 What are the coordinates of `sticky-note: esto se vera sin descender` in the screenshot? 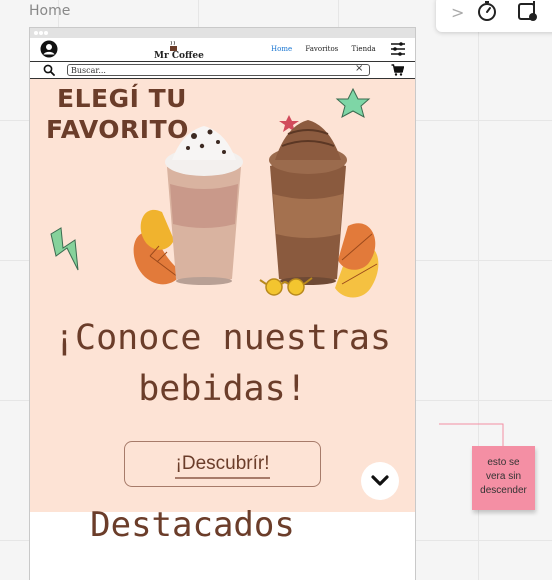 It's located at (503, 478).